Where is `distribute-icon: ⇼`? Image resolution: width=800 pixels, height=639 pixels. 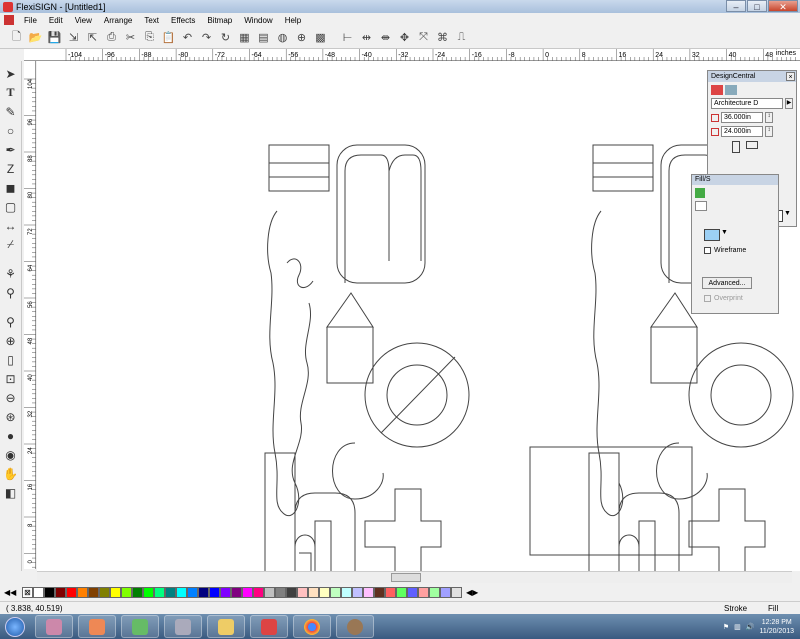 distribute-icon: ⇼ is located at coordinates (385, 37).